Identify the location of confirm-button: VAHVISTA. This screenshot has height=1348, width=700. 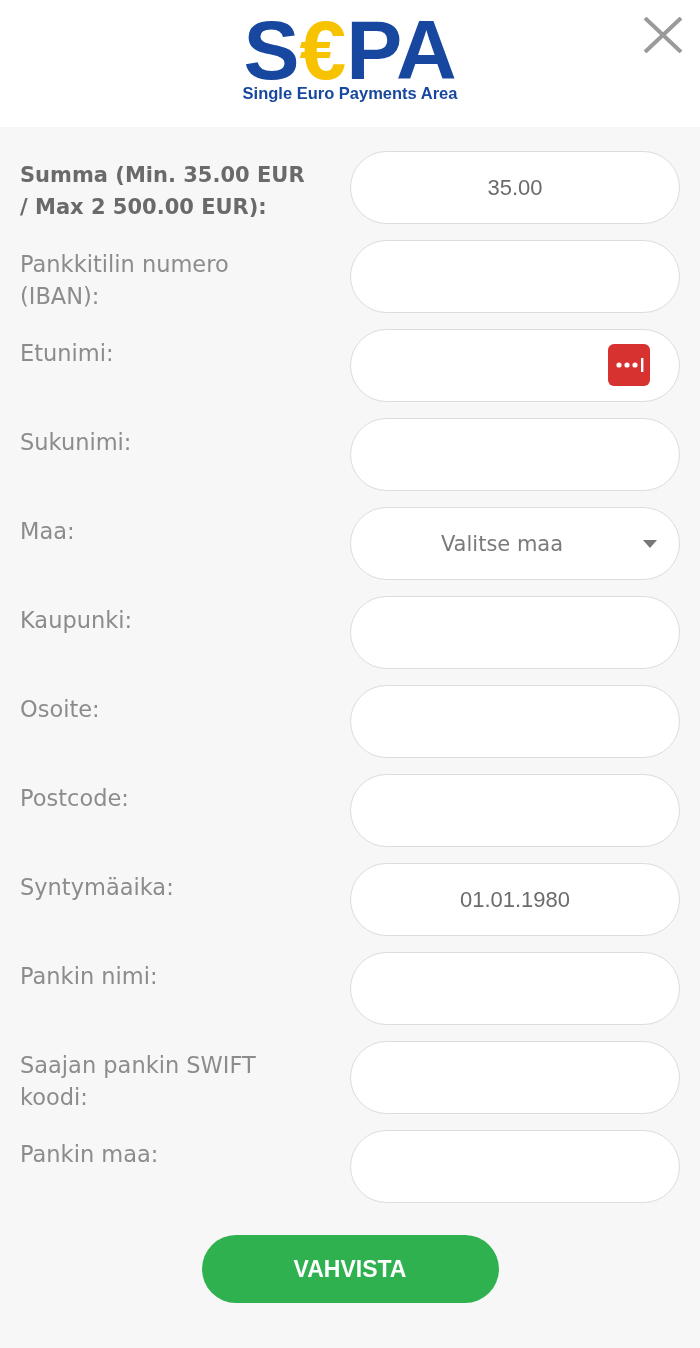
(350, 1269).